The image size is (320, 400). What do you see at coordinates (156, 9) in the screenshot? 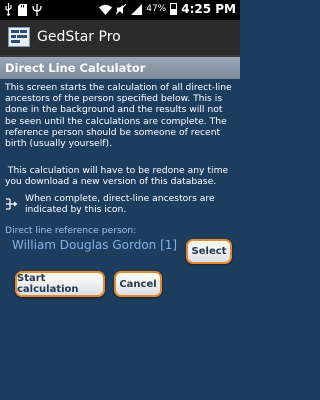
I see `battery-percent: 47%` at bounding box center [156, 9].